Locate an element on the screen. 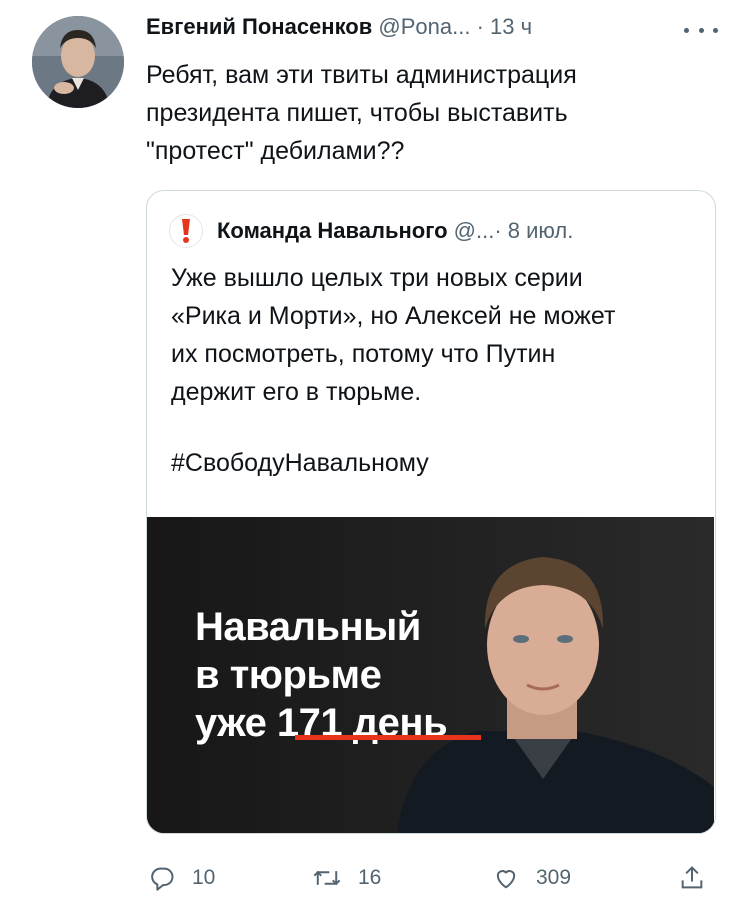 This screenshot has height=910, width=750. author-avatar is located at coordinates (78, 62).